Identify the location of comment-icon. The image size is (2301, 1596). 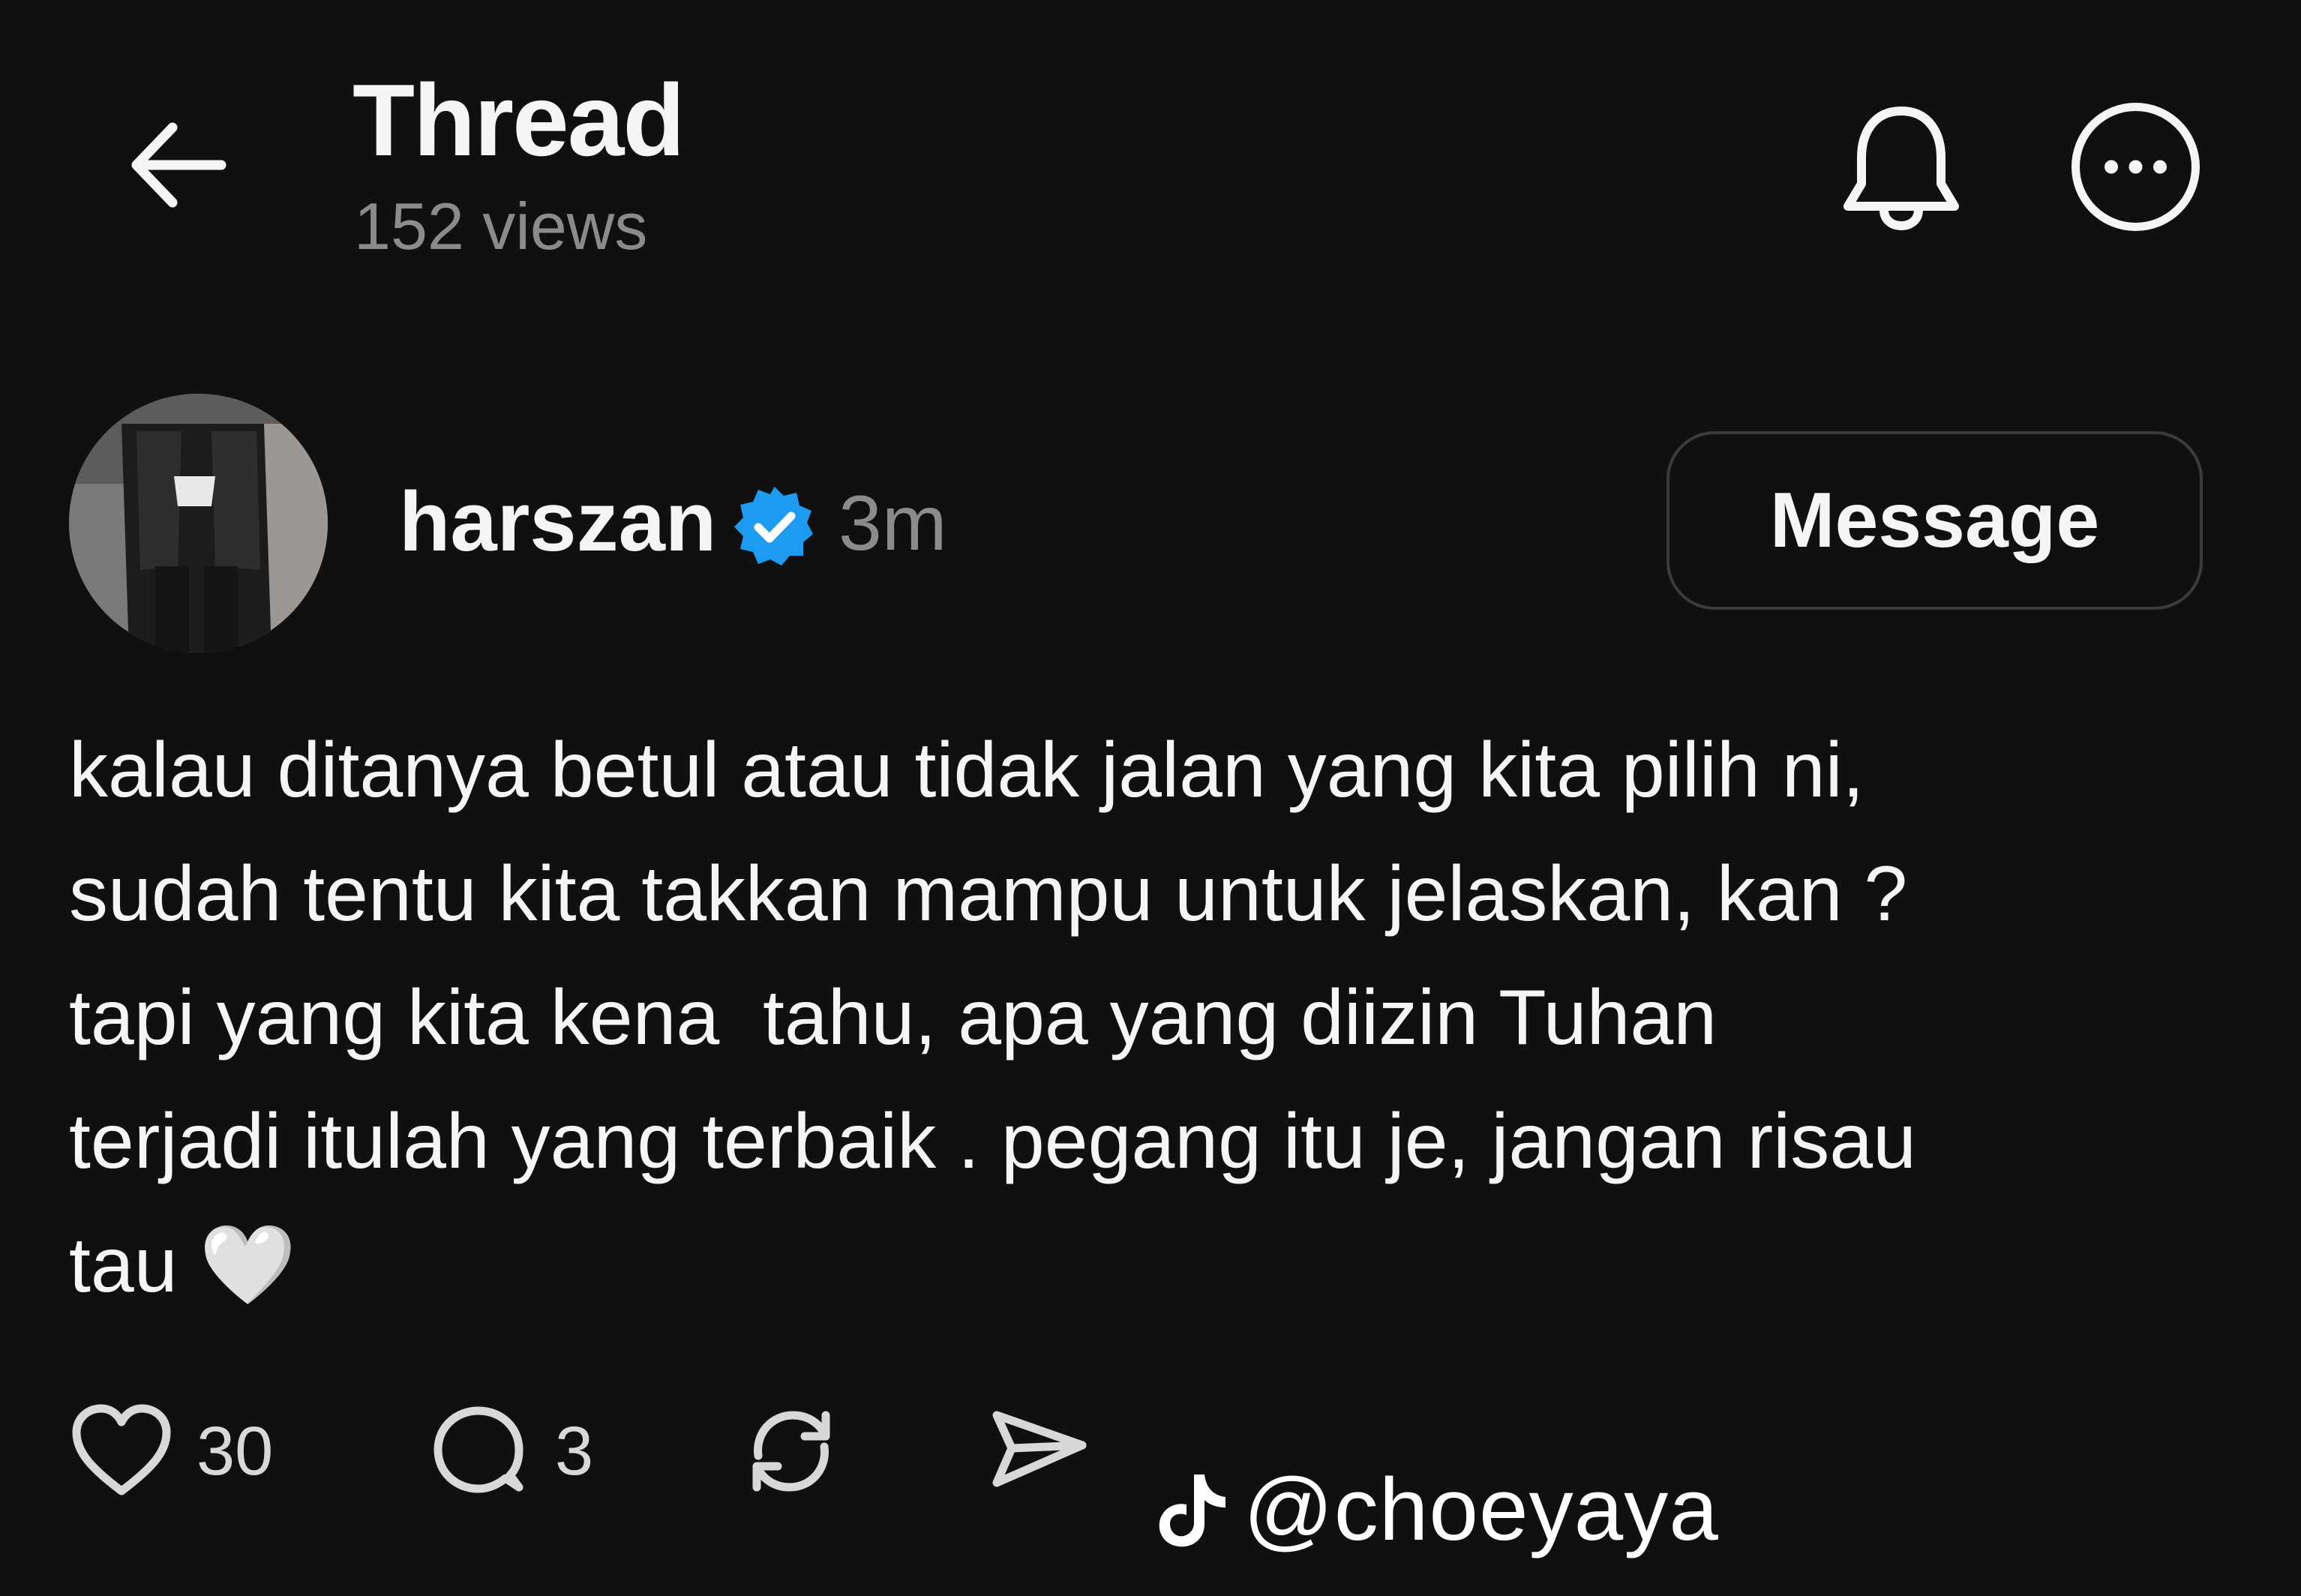
(480, 1451).